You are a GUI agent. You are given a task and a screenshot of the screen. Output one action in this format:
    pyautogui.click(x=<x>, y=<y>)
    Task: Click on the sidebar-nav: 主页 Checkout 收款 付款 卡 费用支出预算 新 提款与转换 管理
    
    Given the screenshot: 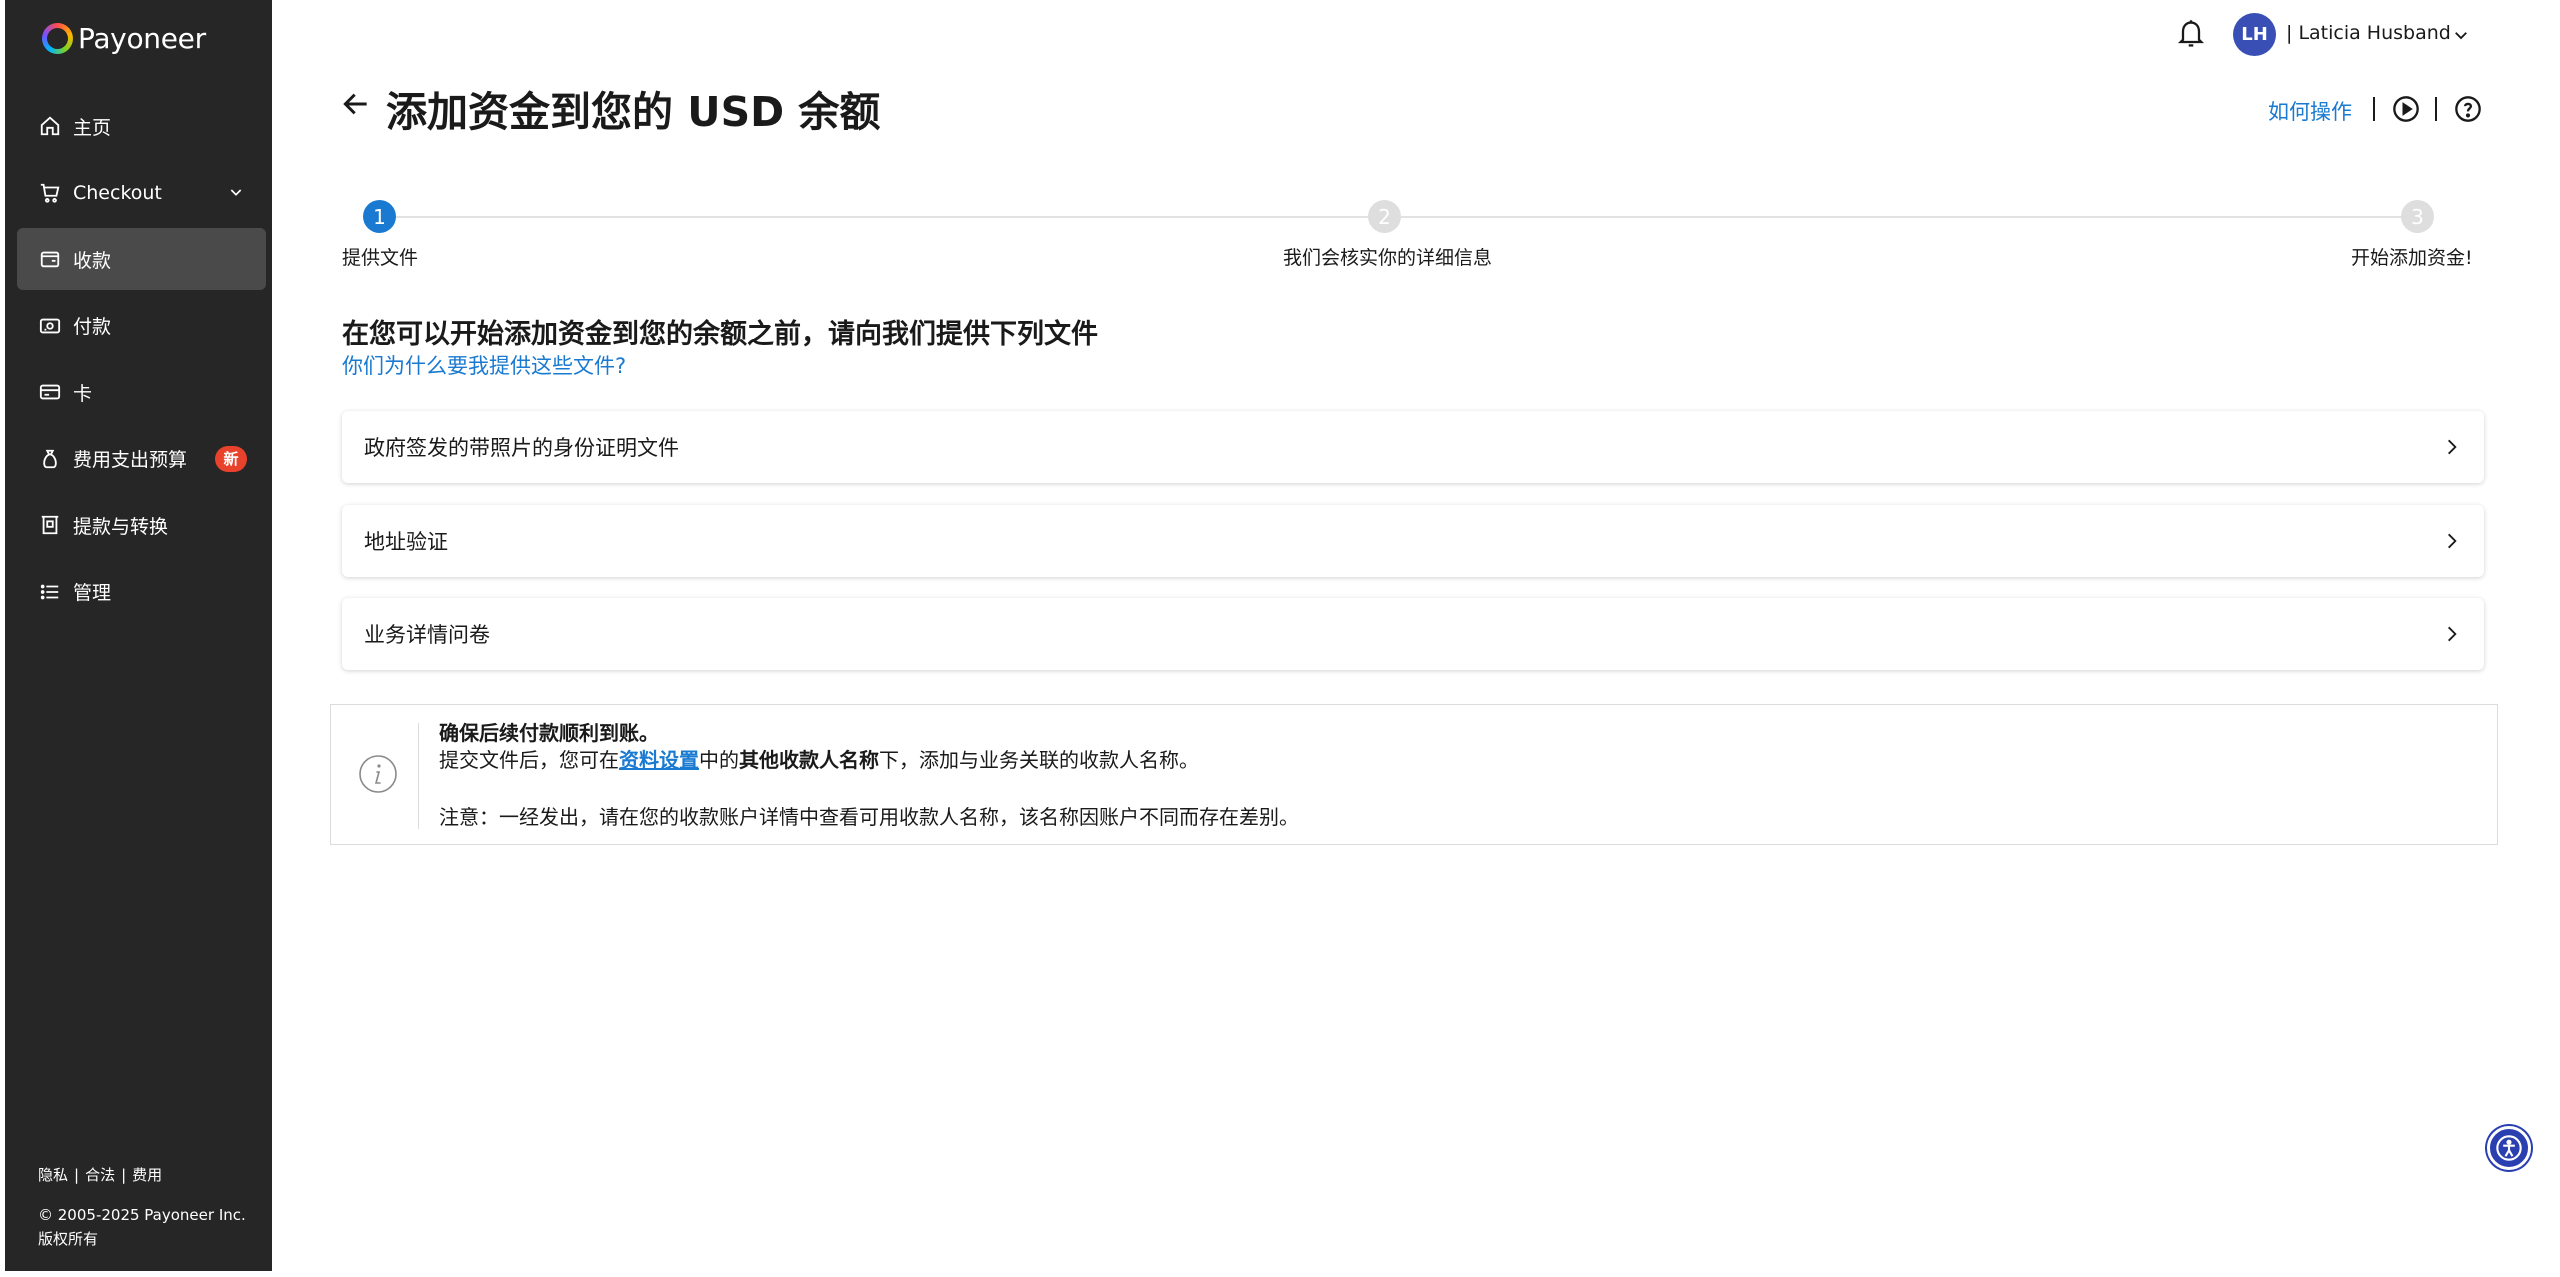 What is the action you would take?
    pyautogui.click(x=141, y=361)
    